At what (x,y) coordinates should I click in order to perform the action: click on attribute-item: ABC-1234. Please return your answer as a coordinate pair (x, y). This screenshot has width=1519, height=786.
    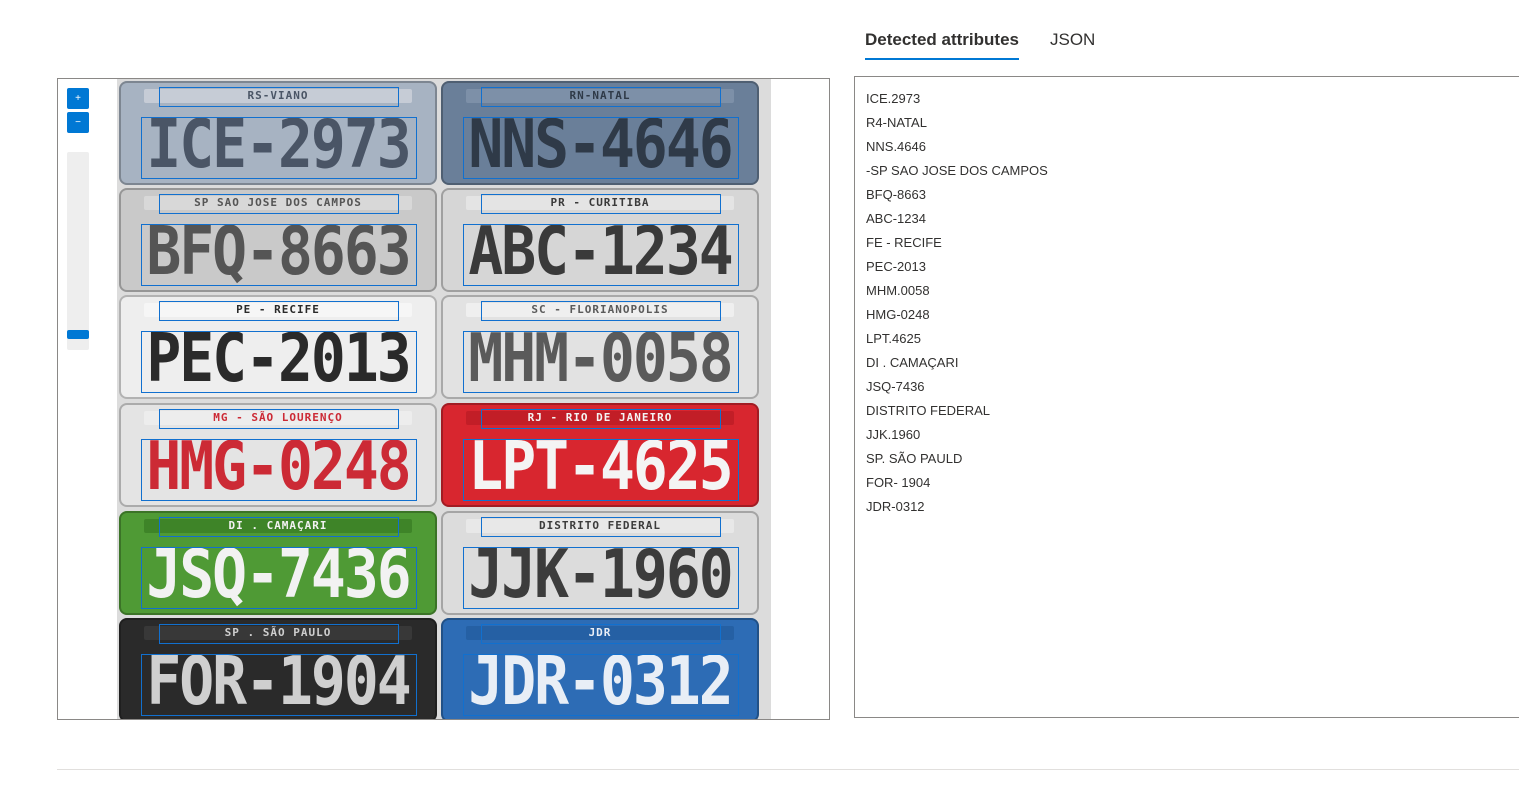
    Looking at the image, I should click on (896, 218).